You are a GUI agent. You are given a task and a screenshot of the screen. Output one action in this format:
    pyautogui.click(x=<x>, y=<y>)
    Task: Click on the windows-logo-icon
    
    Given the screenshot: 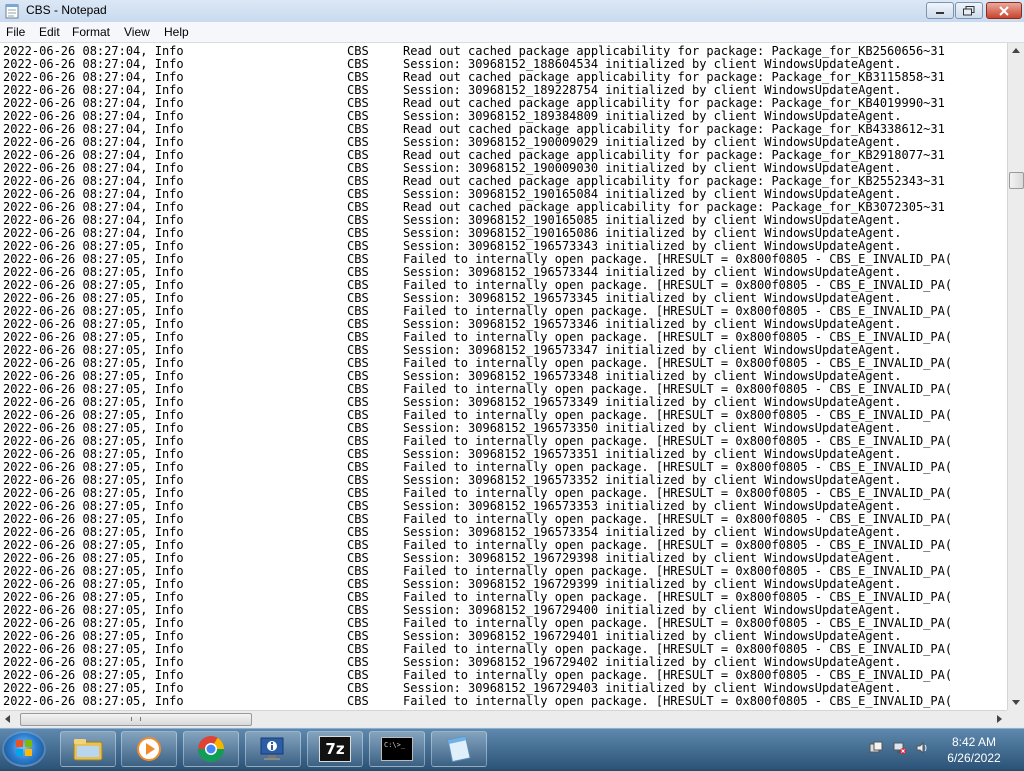 What is the action you would take?
    pyautogui.click(x=24, y=748)
    